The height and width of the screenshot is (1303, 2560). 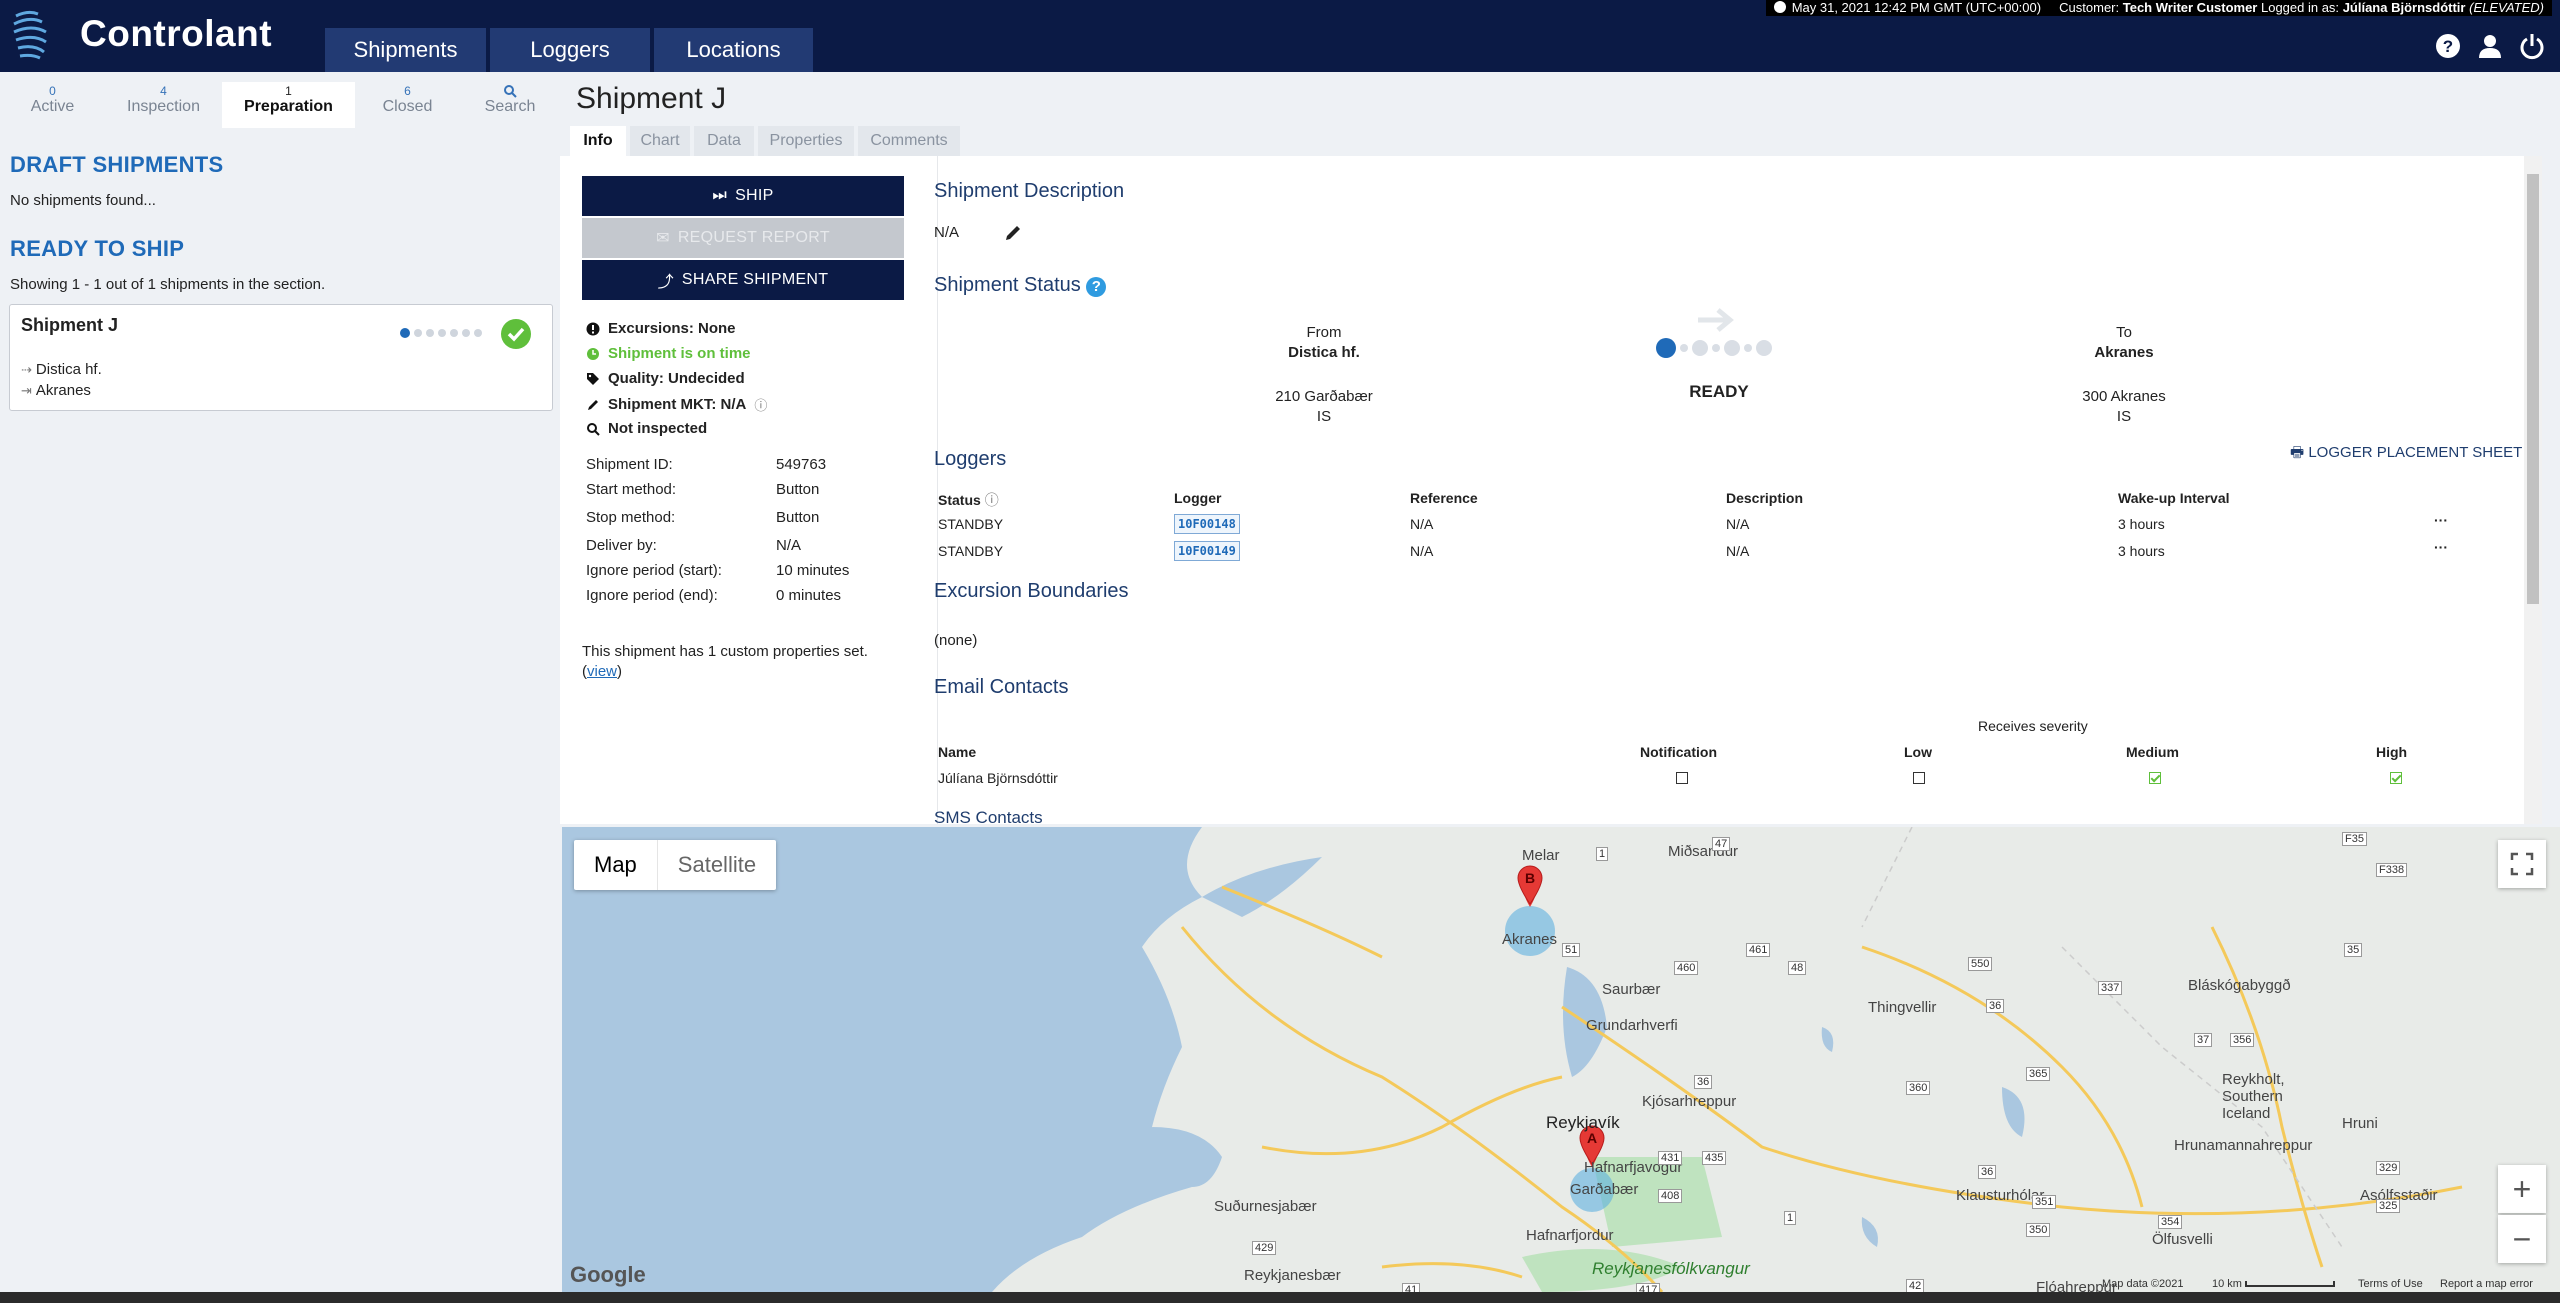 I want to click on col-description: Description, so click(x=1765, y=498).